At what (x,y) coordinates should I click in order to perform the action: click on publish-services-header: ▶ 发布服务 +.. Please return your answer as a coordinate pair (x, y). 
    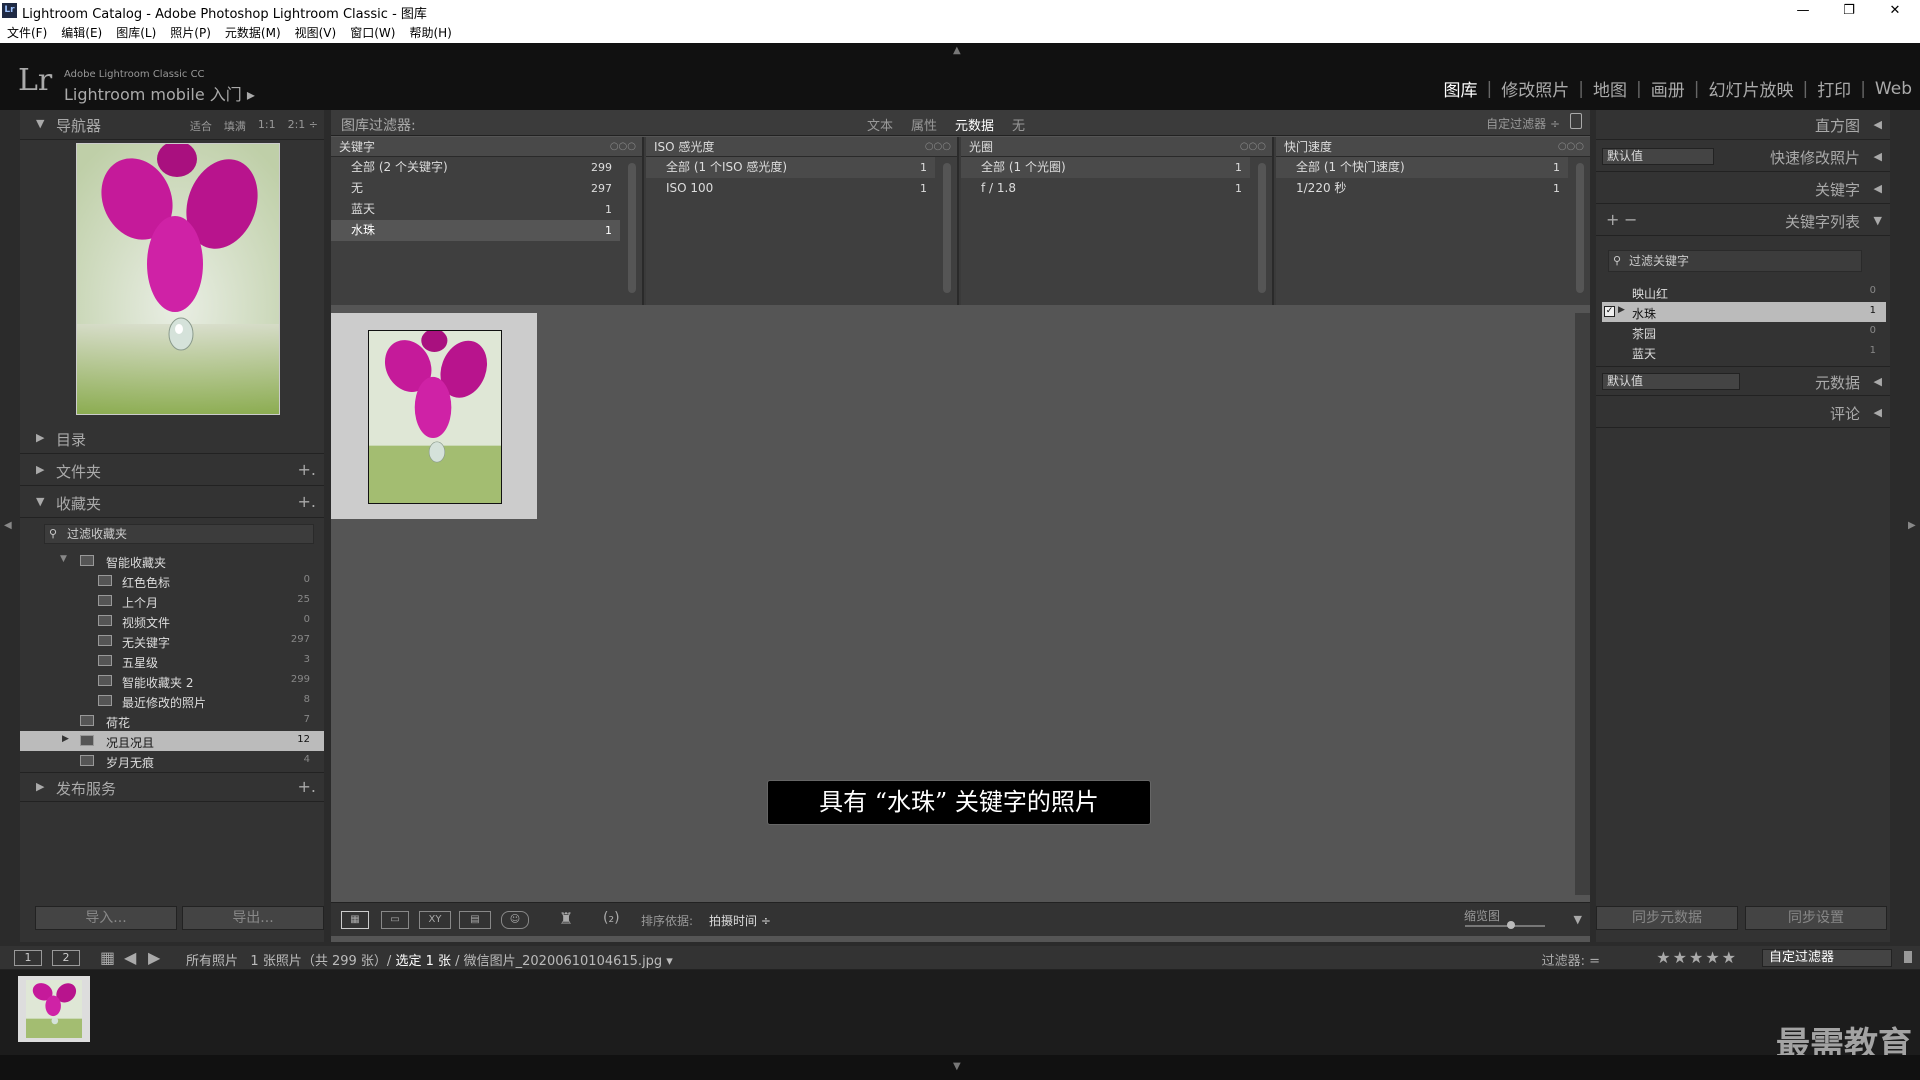
    Looking at the image, I should click on (172, 787).